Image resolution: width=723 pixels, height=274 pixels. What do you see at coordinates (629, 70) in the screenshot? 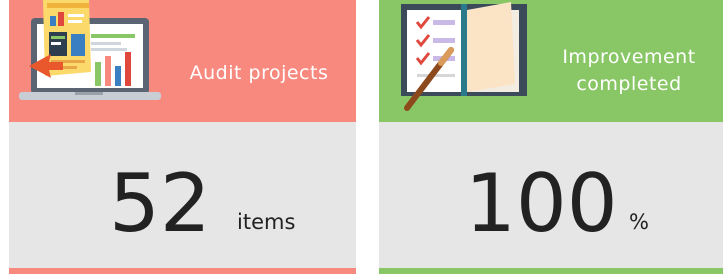
I see `improvement-header-label: Improvement completed` at bounding box center [629, 70].